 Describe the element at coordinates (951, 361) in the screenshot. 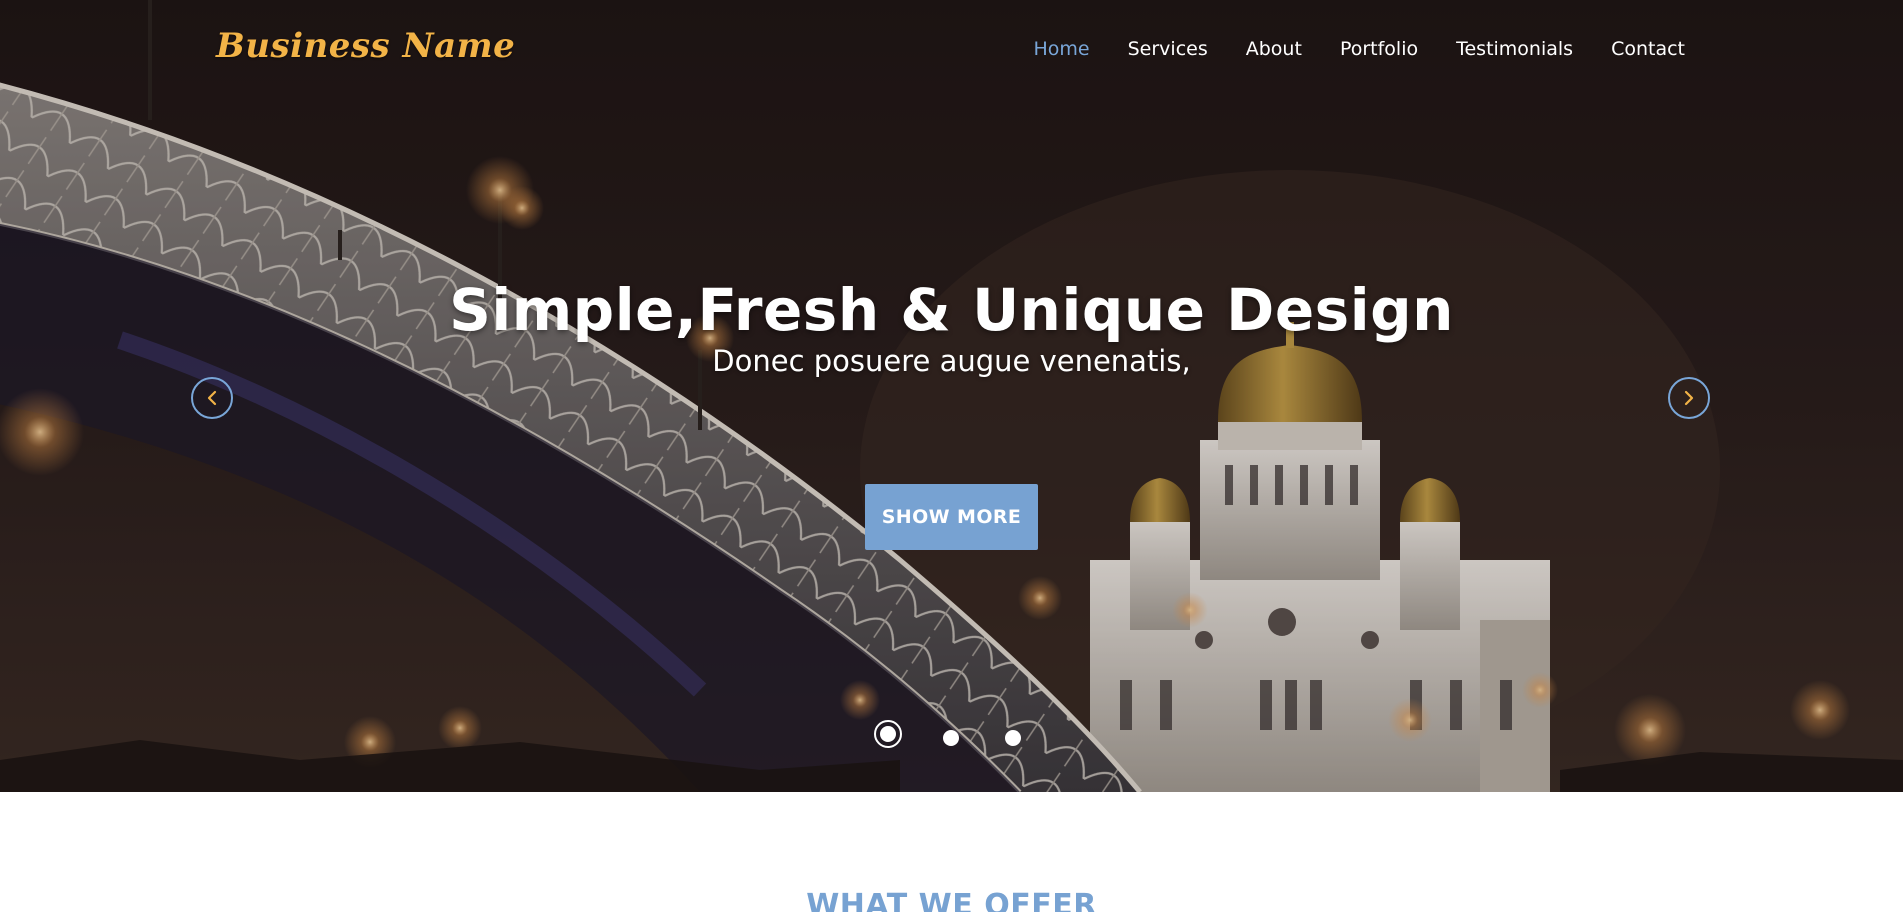

I see `hero-subtitle: Donec posuere augue venenatis,` at that location.